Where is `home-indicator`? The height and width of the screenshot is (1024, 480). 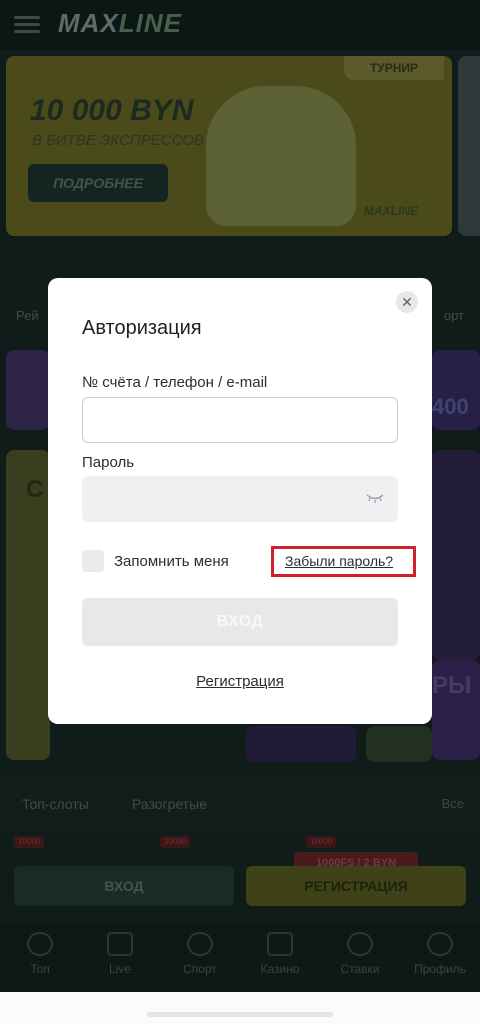
home-indicator is located at coordinates (240, 1014).